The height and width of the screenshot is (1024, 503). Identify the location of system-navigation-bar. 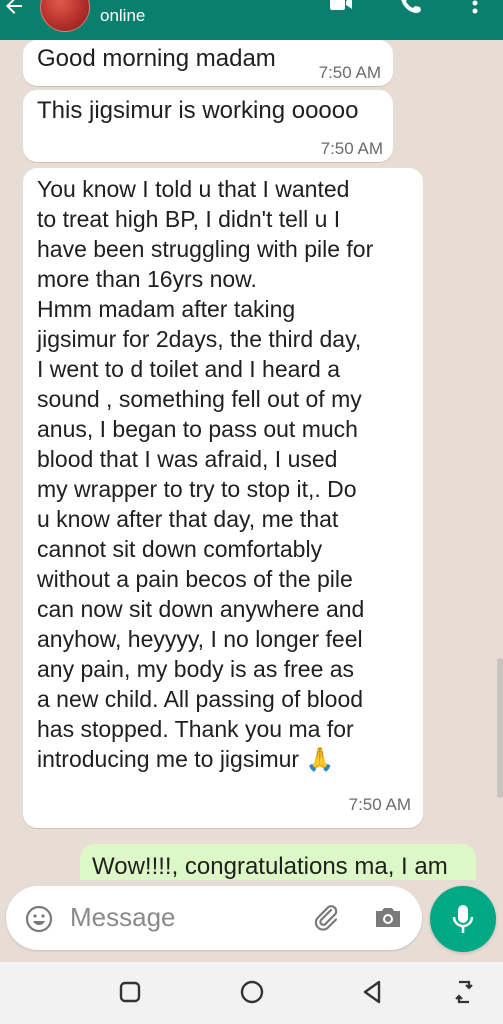
(251, 993).